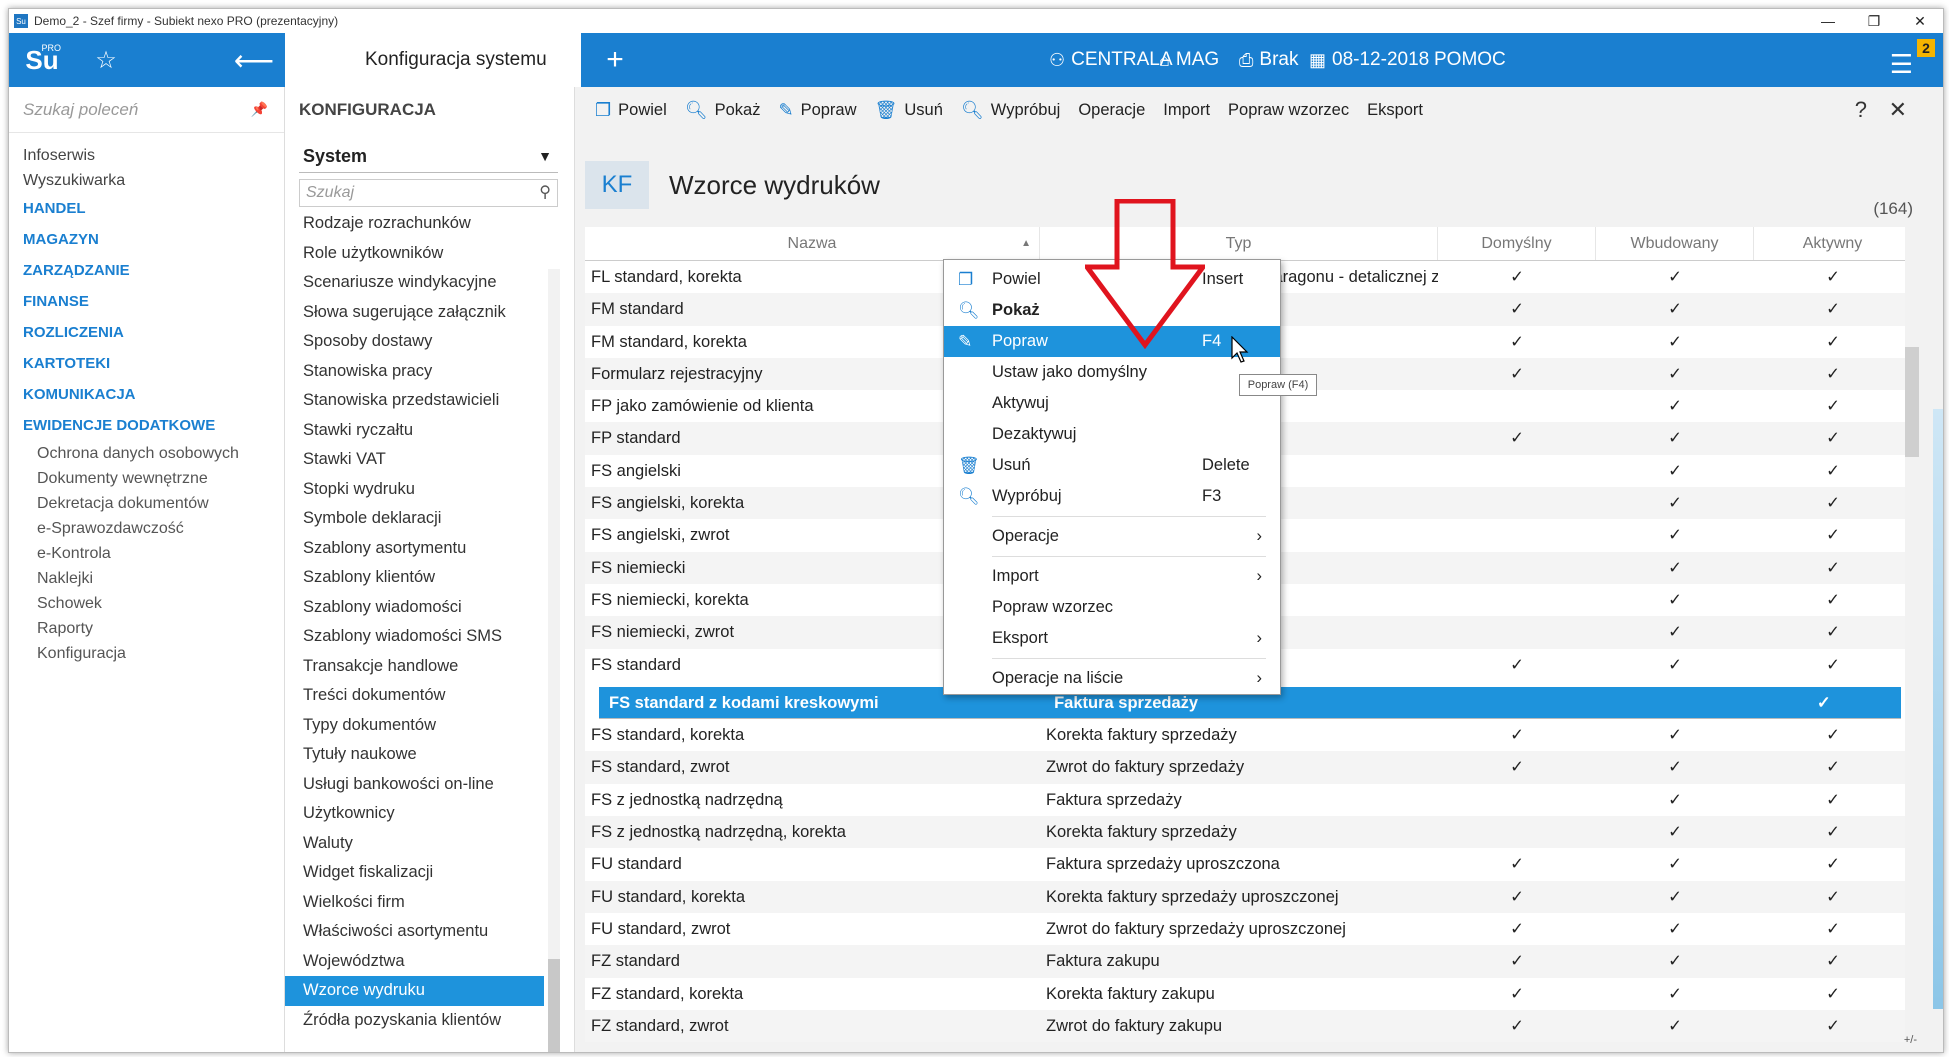 The height and width of the screenshot is (1057, 1949). Describe the element at coordinates (414, 254) in the screenshot. I see `config-list-item: Role użytkowników` at that location.